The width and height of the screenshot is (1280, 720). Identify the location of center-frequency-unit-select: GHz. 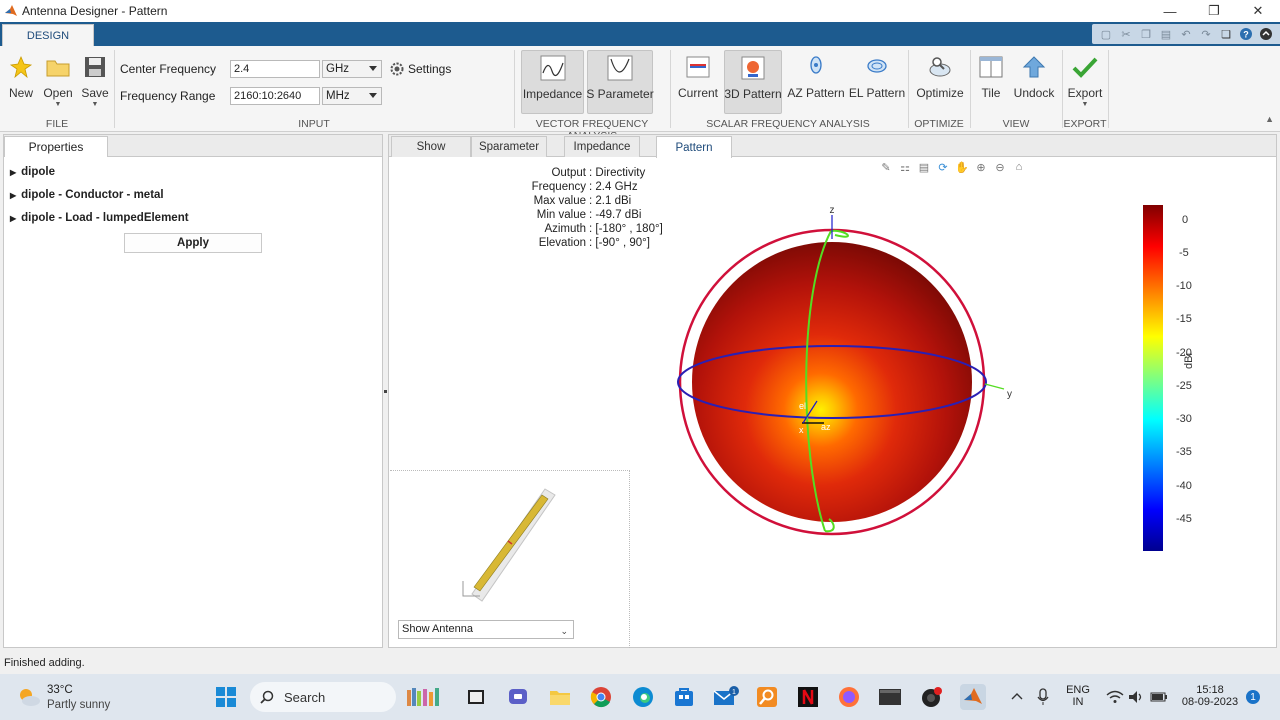
(352, 69).